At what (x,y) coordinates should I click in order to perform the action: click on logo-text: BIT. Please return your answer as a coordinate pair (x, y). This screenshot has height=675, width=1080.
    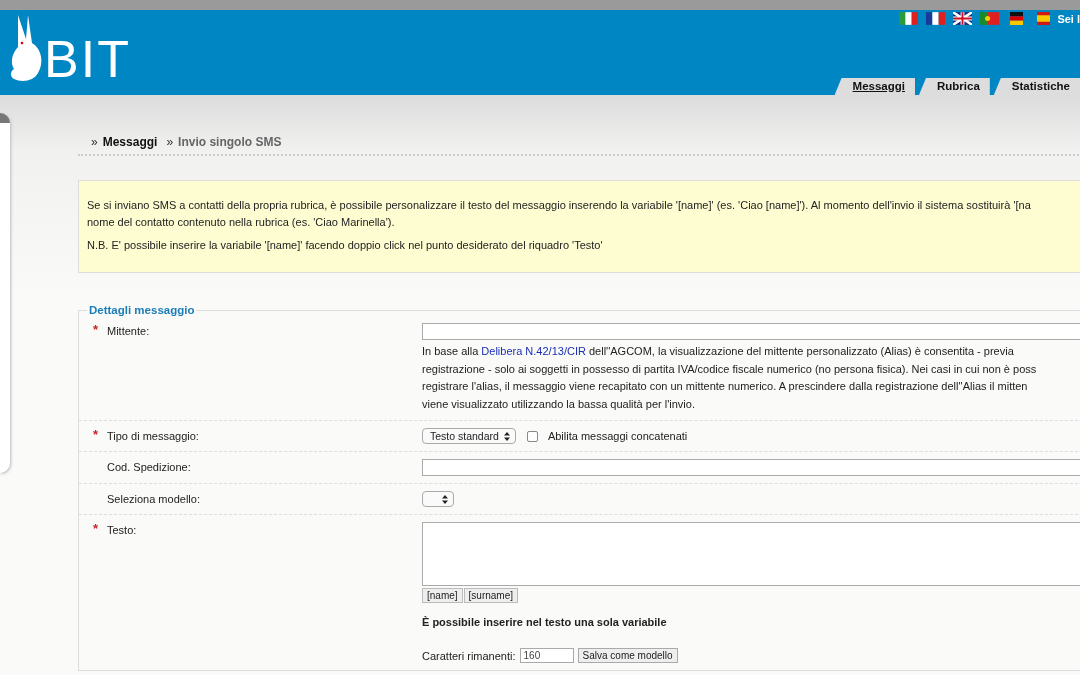
    Looking at the image, I should click on (87, 59).